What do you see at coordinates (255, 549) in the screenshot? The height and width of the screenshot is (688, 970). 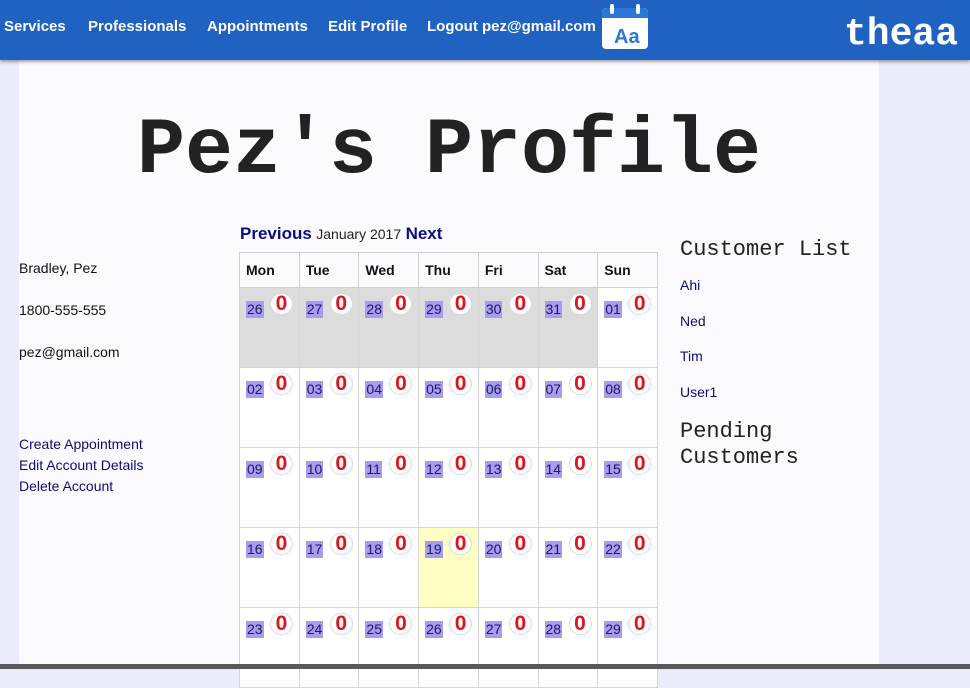 I see `day-number: 16` at bounding box center [255, 549].